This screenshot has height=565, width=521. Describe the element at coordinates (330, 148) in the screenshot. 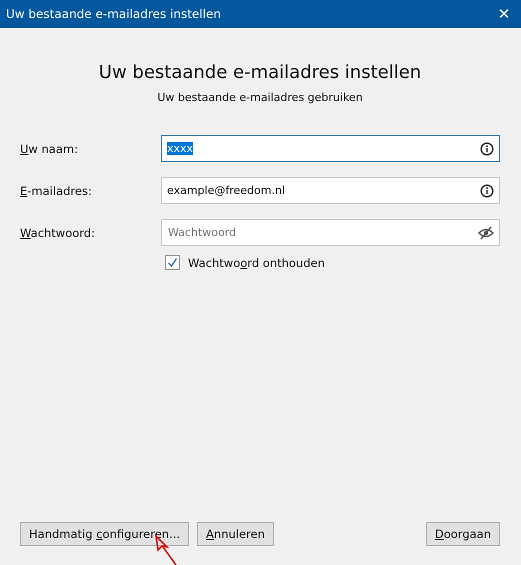

I see `input-field: xxxx` at that location.